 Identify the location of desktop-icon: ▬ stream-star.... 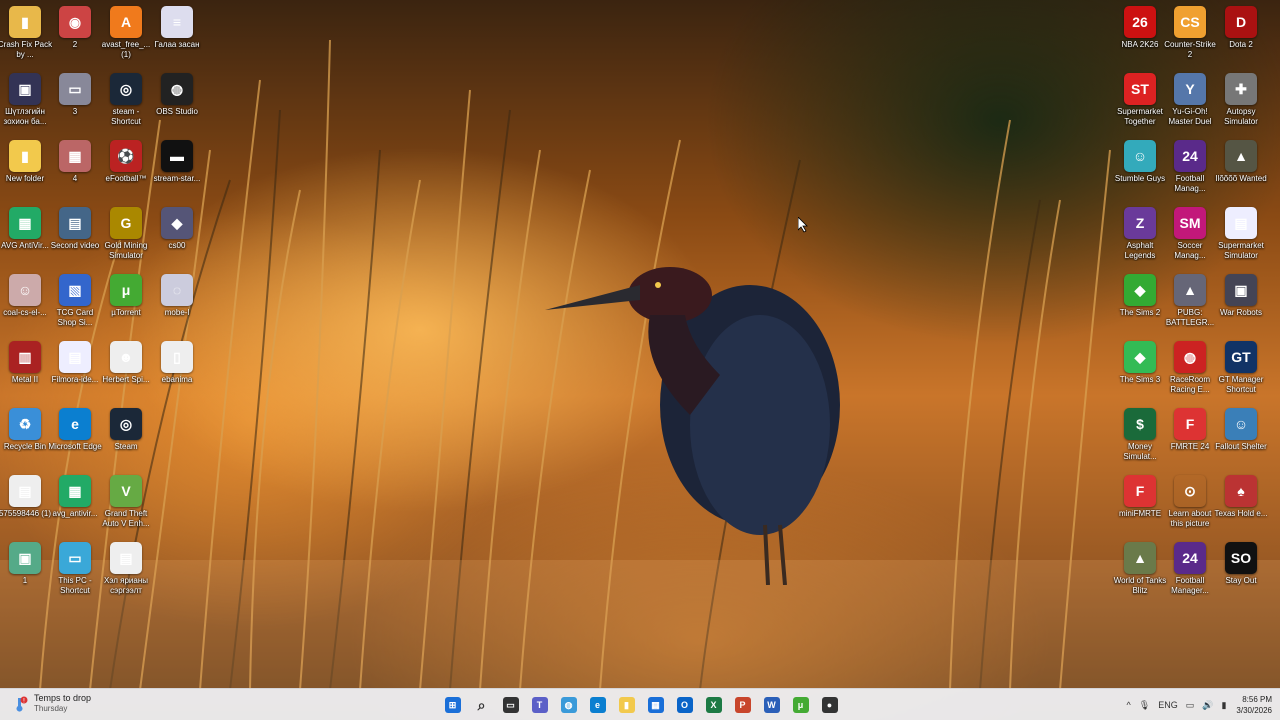
(177, 172).